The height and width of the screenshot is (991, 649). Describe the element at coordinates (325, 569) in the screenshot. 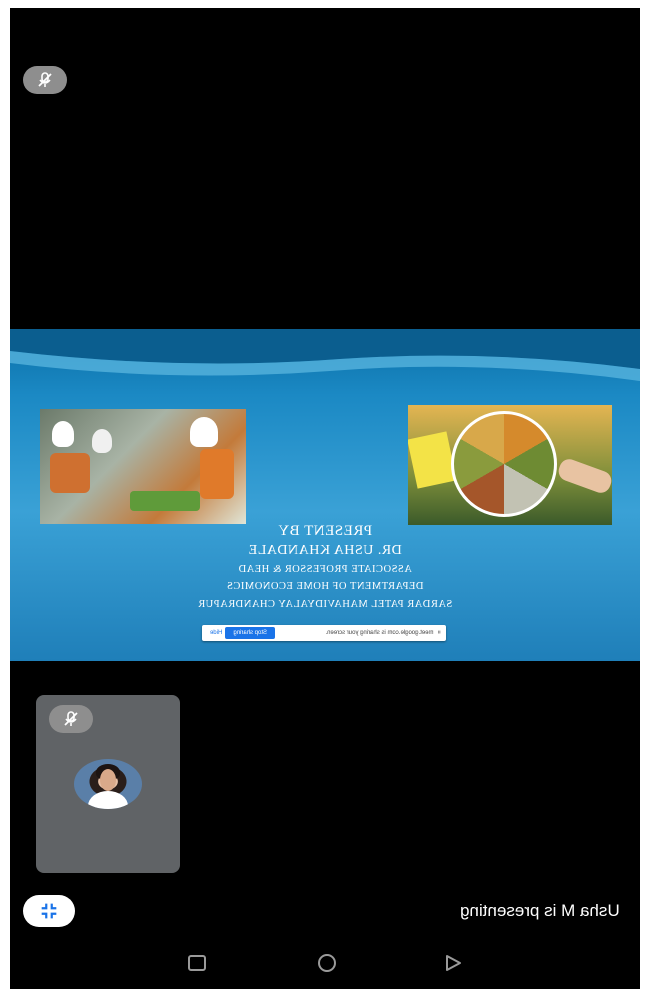

I see `presenter-title: ASSOCIATE PROFESSOR & HEAD` at that location.